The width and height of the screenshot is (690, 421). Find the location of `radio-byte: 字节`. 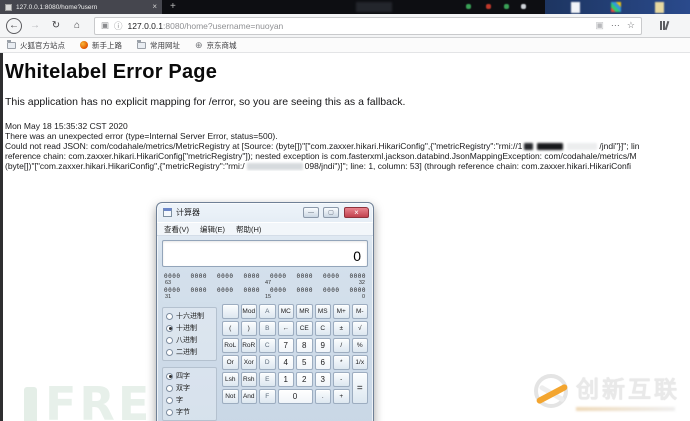

radio-byte: 字节 is located at coordinates (189, 412).